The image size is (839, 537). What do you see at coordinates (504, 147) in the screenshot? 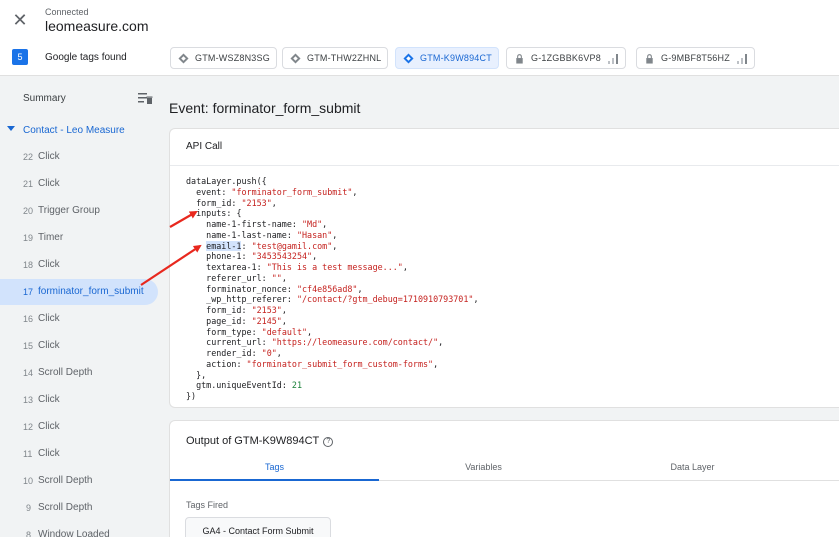
I see `api-call-header: API Call` at bounding box center [504, 147].